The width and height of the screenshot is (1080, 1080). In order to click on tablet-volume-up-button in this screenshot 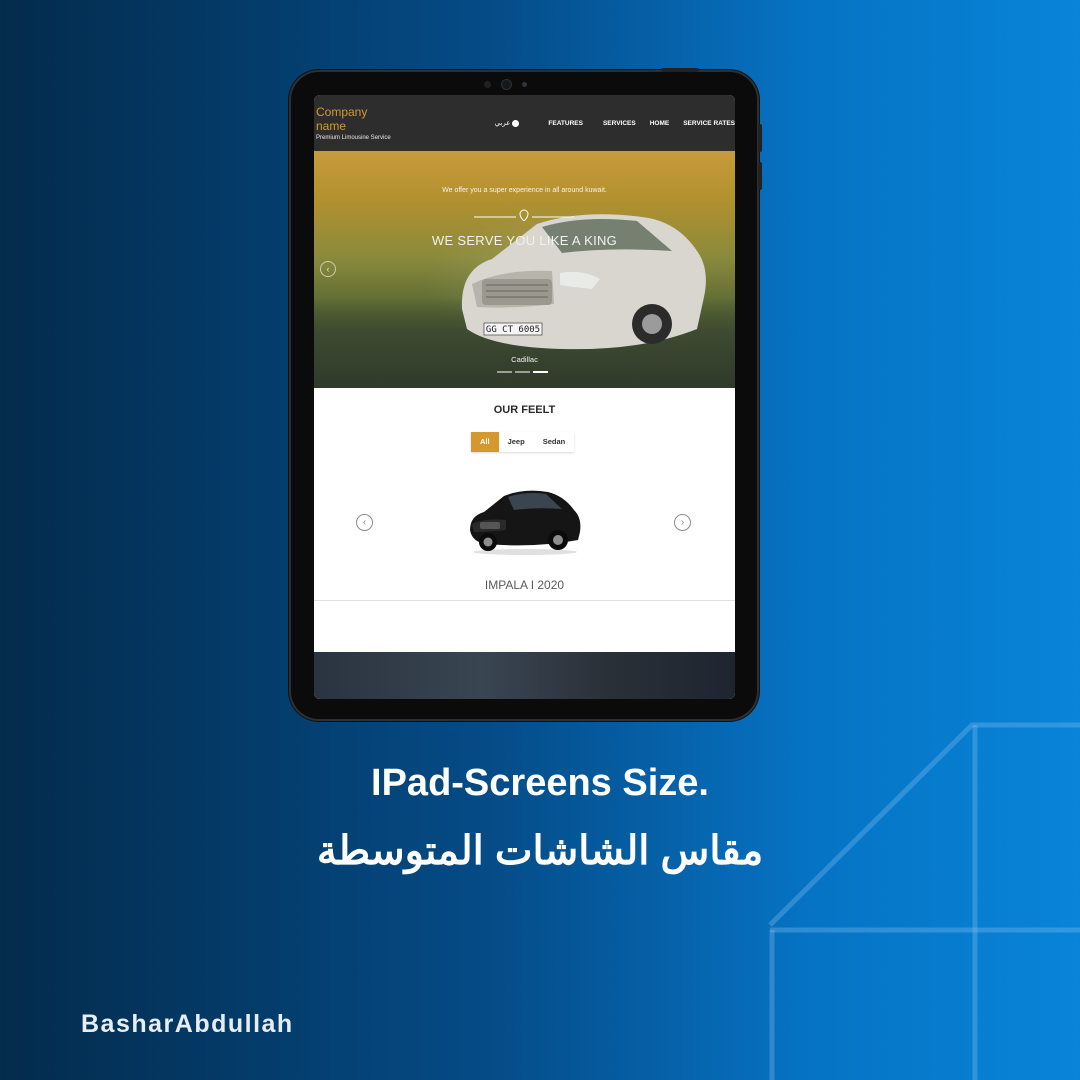, I will do `click(760, 138)`.